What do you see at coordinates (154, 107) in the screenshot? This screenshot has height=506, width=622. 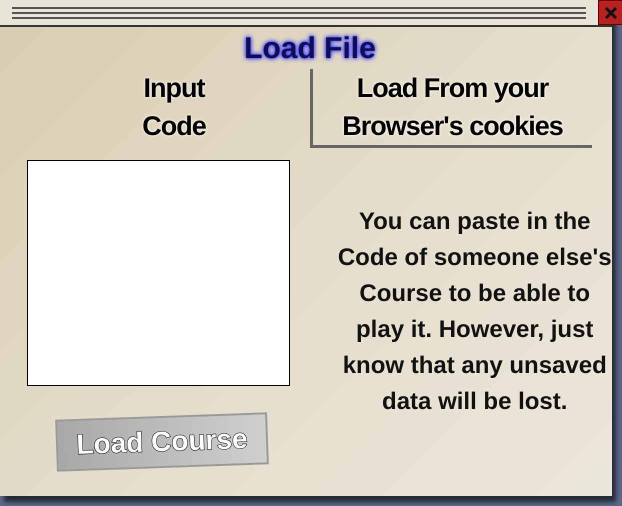 I see `tab: Input Code` at bounding box center [154, 107].